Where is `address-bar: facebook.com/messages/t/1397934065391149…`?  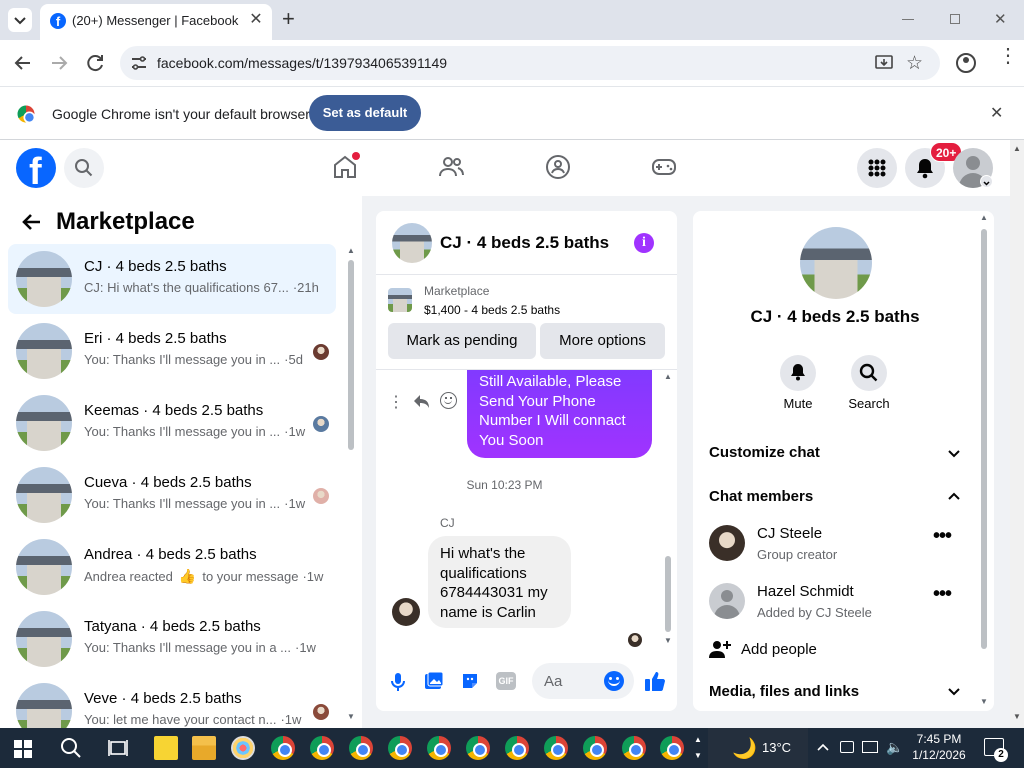
address-bar: facebook.com/messages/t/1397934065391149… is located at coordinates (530, 63).